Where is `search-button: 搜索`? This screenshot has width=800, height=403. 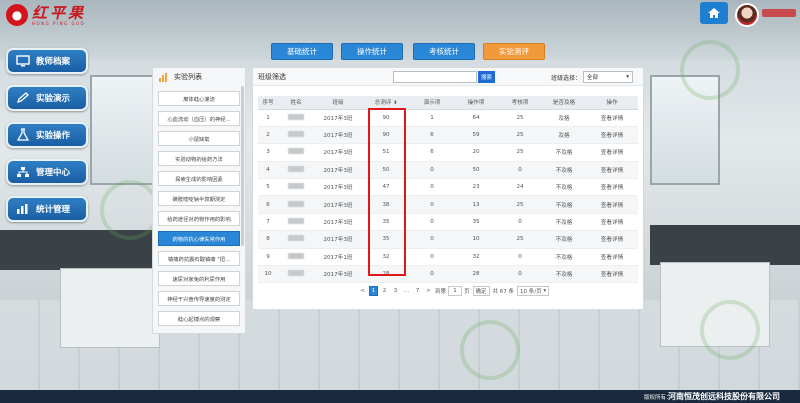 search-button: 搜索 is located at coordinates (486, 77).